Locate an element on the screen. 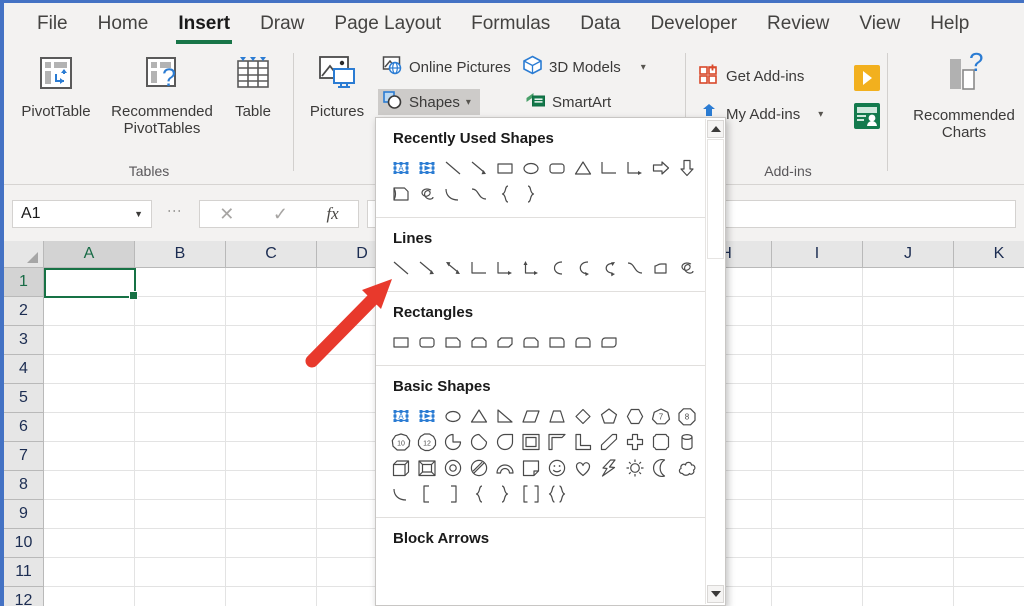  right-arrow-shape is located at coordinates (661, 168).